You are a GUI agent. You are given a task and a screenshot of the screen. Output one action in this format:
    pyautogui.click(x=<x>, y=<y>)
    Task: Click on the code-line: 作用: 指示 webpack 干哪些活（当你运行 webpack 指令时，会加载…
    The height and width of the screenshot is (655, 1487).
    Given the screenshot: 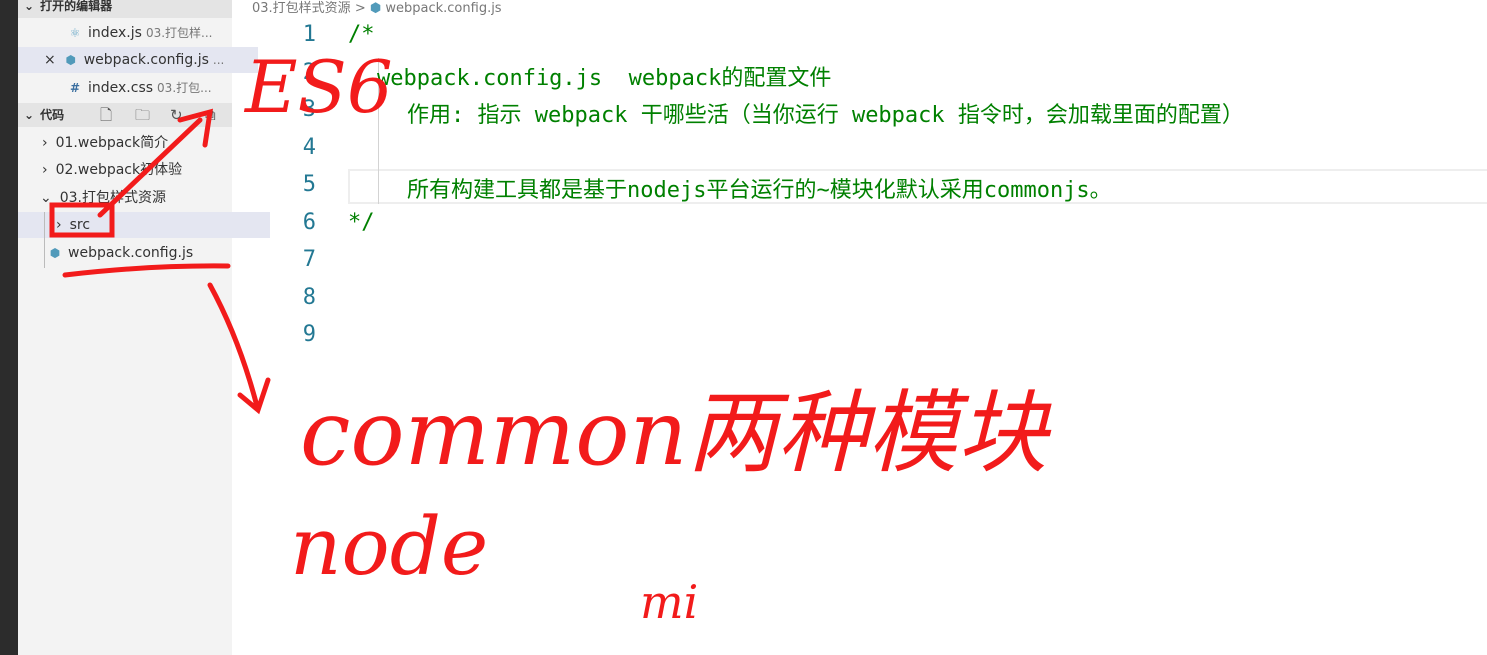 What is the action you would take?
    pyautogui.click(x=825, y=115)
    